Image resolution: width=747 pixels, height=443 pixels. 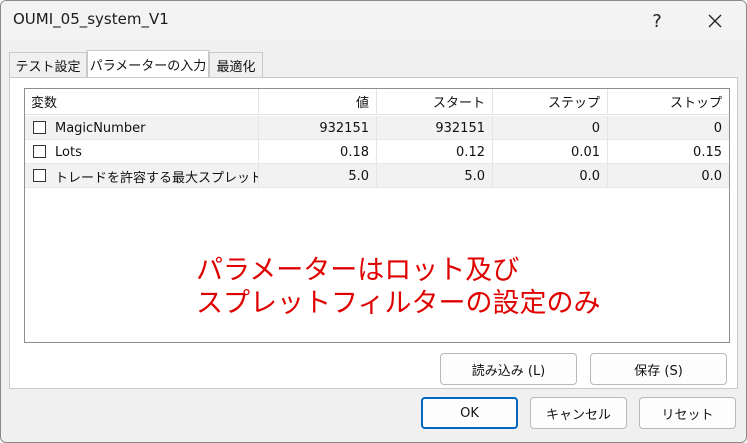 What do you see at coordinates (91, 19) in the screenshot?
I see `window-title: OUMI_05_system_V1` at bounding box center [91, 19].